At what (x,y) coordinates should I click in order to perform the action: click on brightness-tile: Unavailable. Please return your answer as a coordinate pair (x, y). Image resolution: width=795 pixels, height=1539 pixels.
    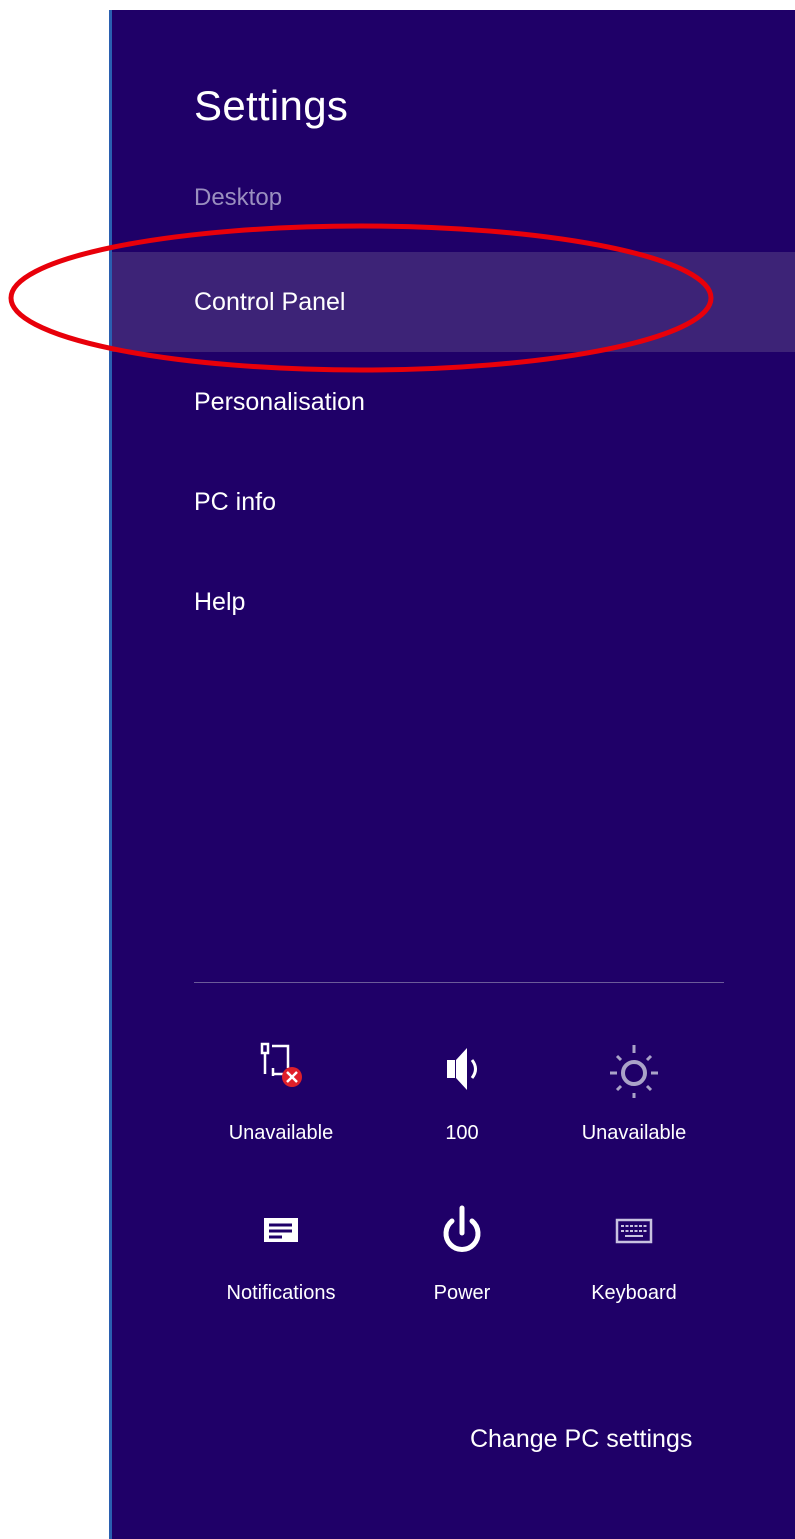
    Looking at the image, I should click on (634, 1092).